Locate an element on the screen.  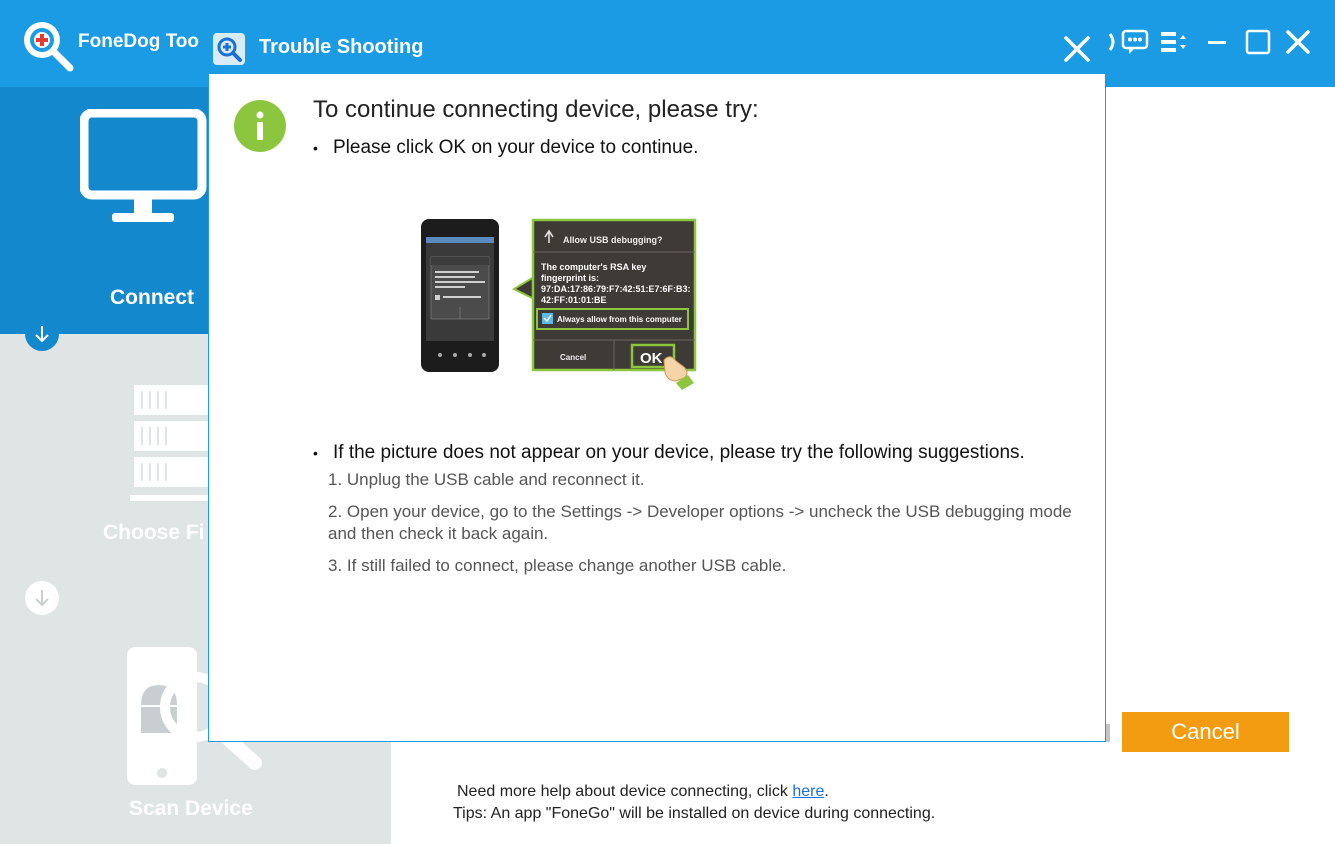
monitor-icon is located at coordinates (143, 165).